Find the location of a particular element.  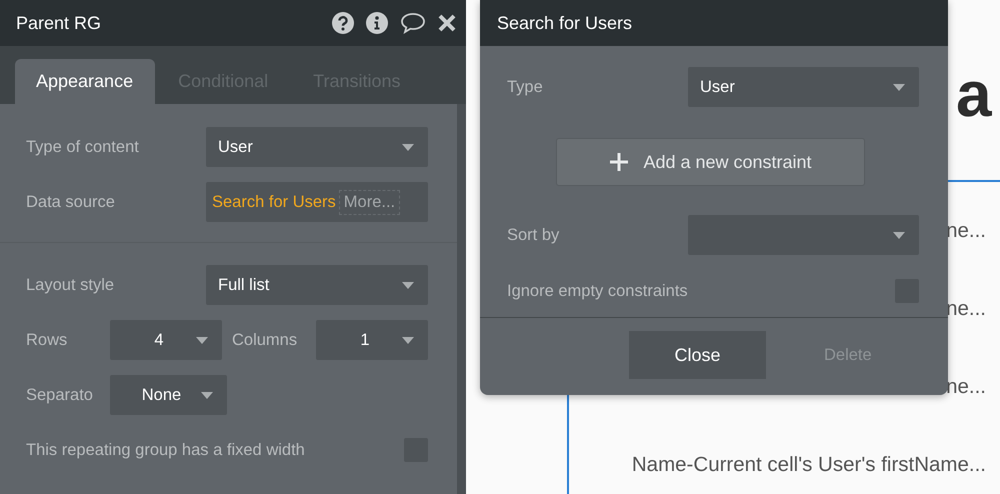

popup-title: Search for Users is located at coordinates (564, 23).